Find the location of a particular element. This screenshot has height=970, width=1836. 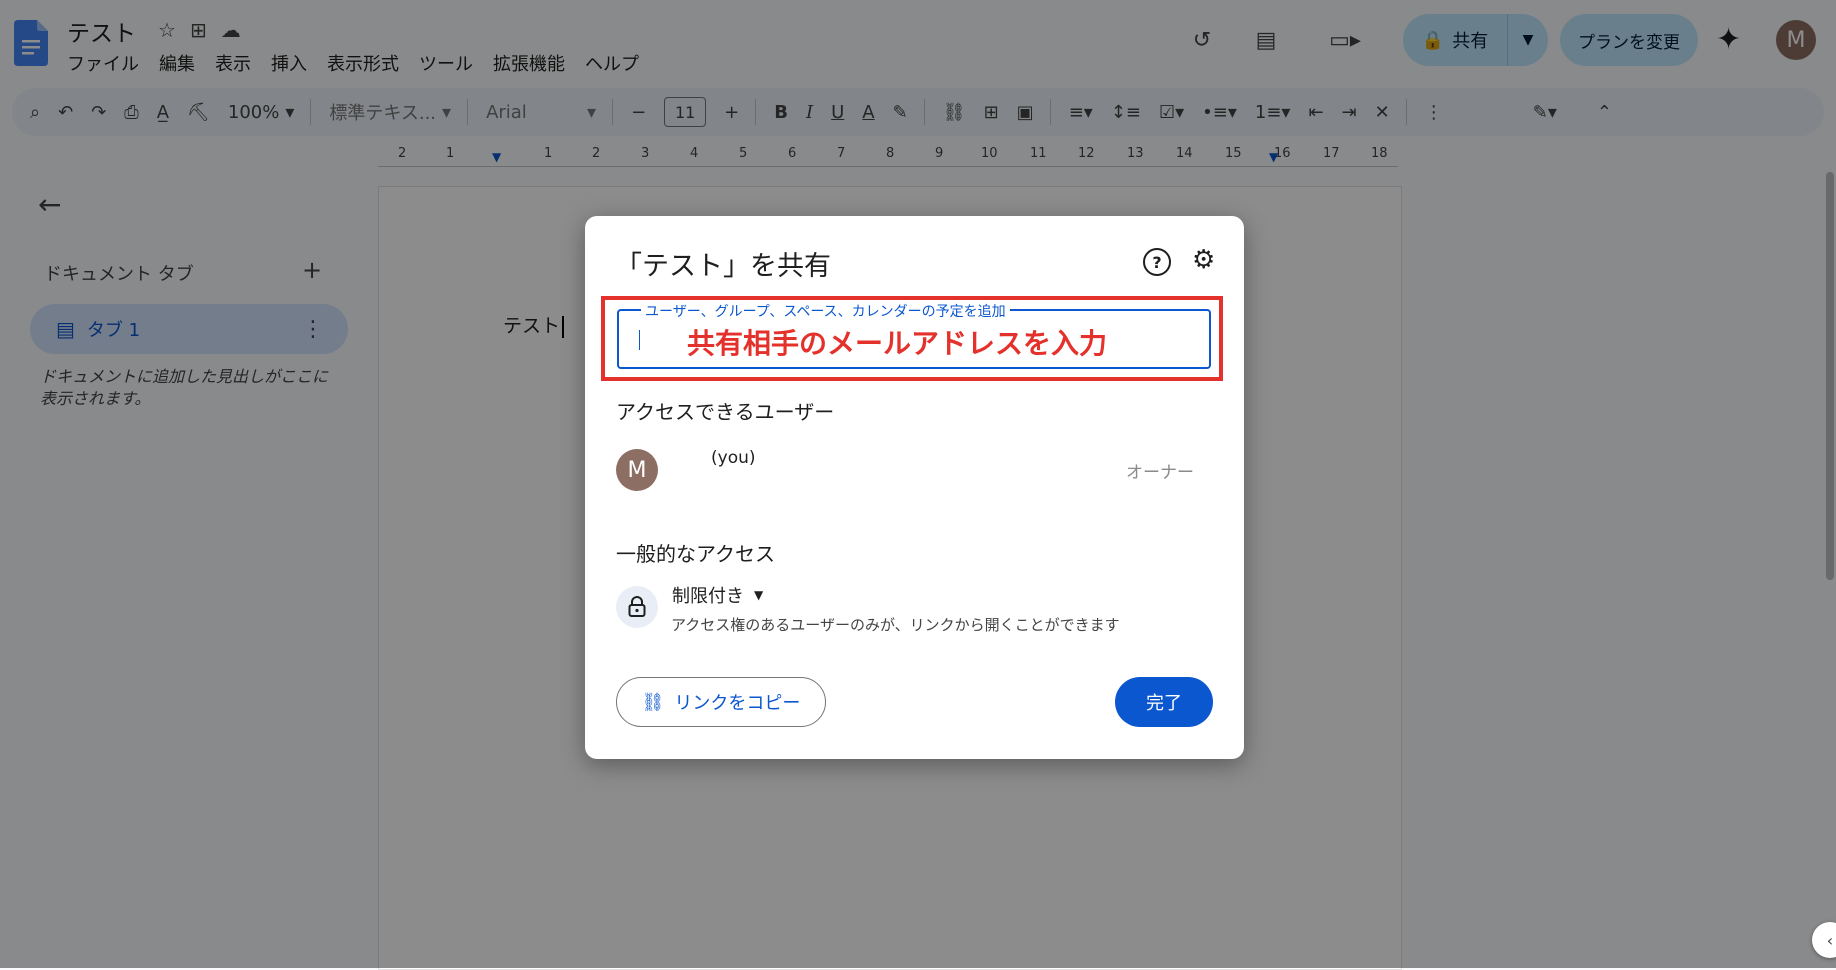

lock-icon is located at coordinates (637, 607).